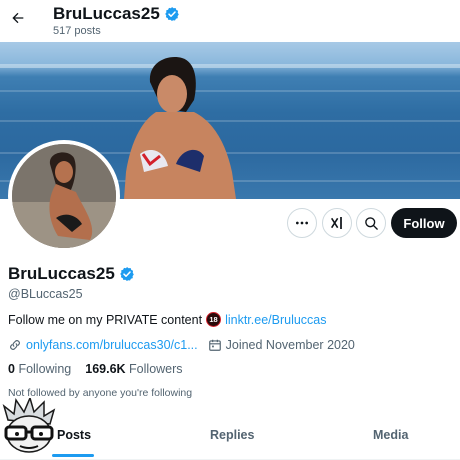 The height and width of the screenshot is (460, 460). Describe the element at coordinates (424, 223) in the screenshot. I see `follow-button: Follow` at that location.